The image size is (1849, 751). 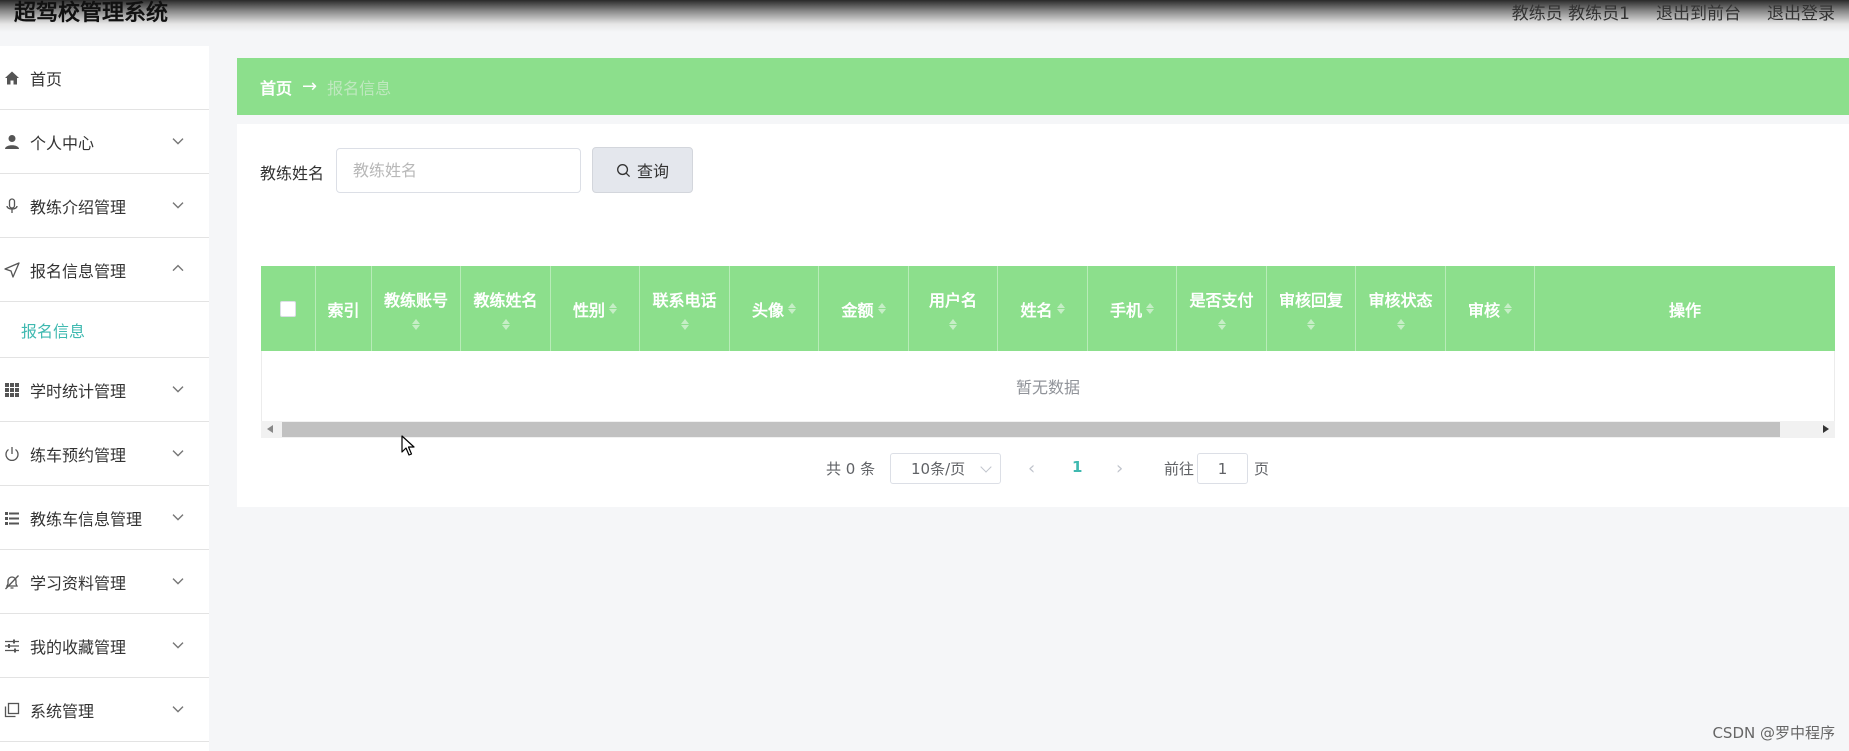 What do you see at coordinates (1773, 733) in the screenshot?
I see `watermark: CSDN @罗中程序` at bounding box center [1773, 733].